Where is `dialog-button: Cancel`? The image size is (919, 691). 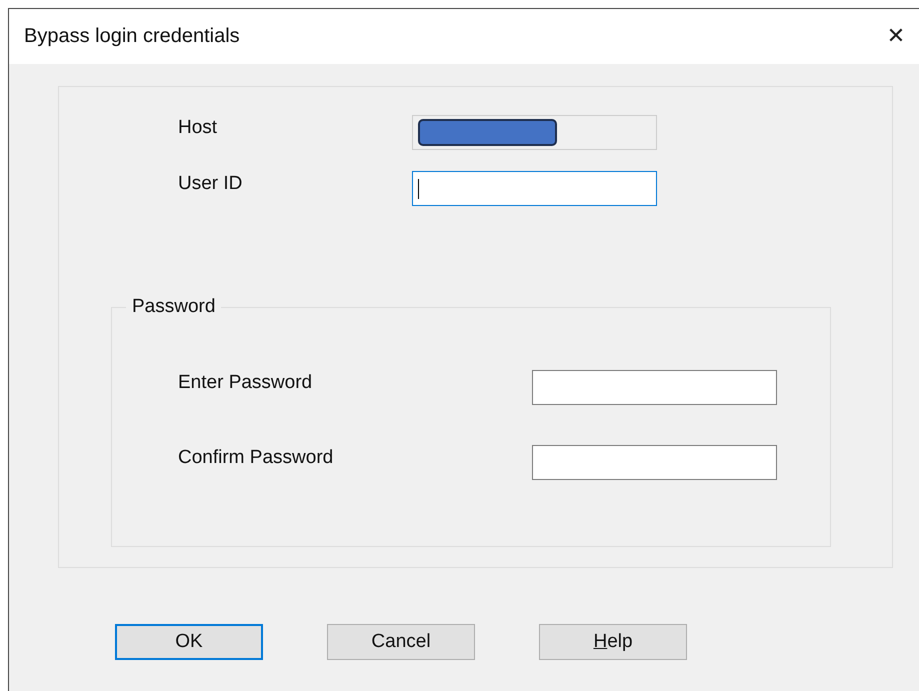
dialog-button: Cancel is located at coordinates (401, 642).